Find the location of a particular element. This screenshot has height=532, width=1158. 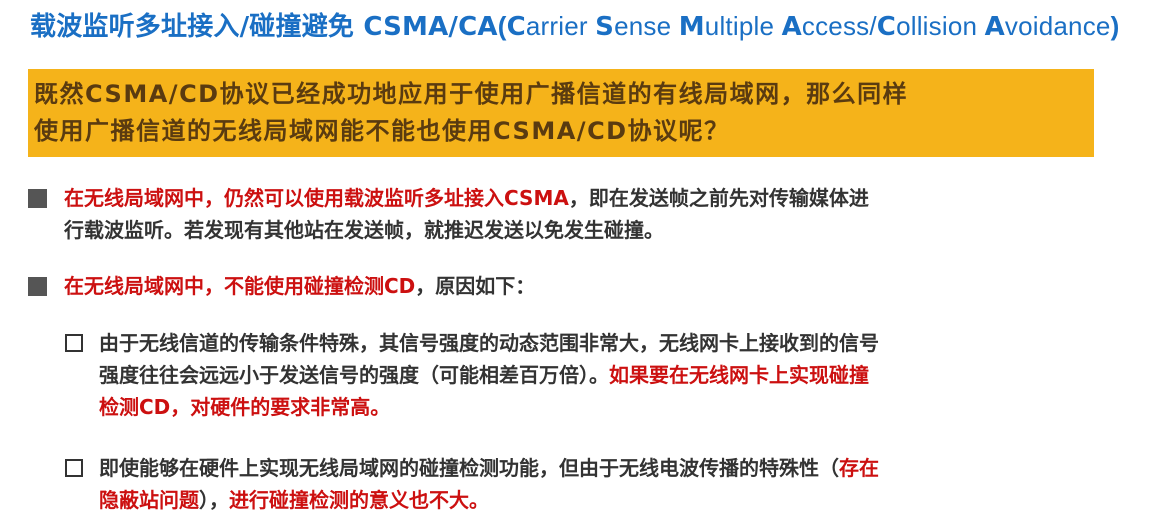

reason-2-highlight: 存在 is located at coordinates (859, 468).